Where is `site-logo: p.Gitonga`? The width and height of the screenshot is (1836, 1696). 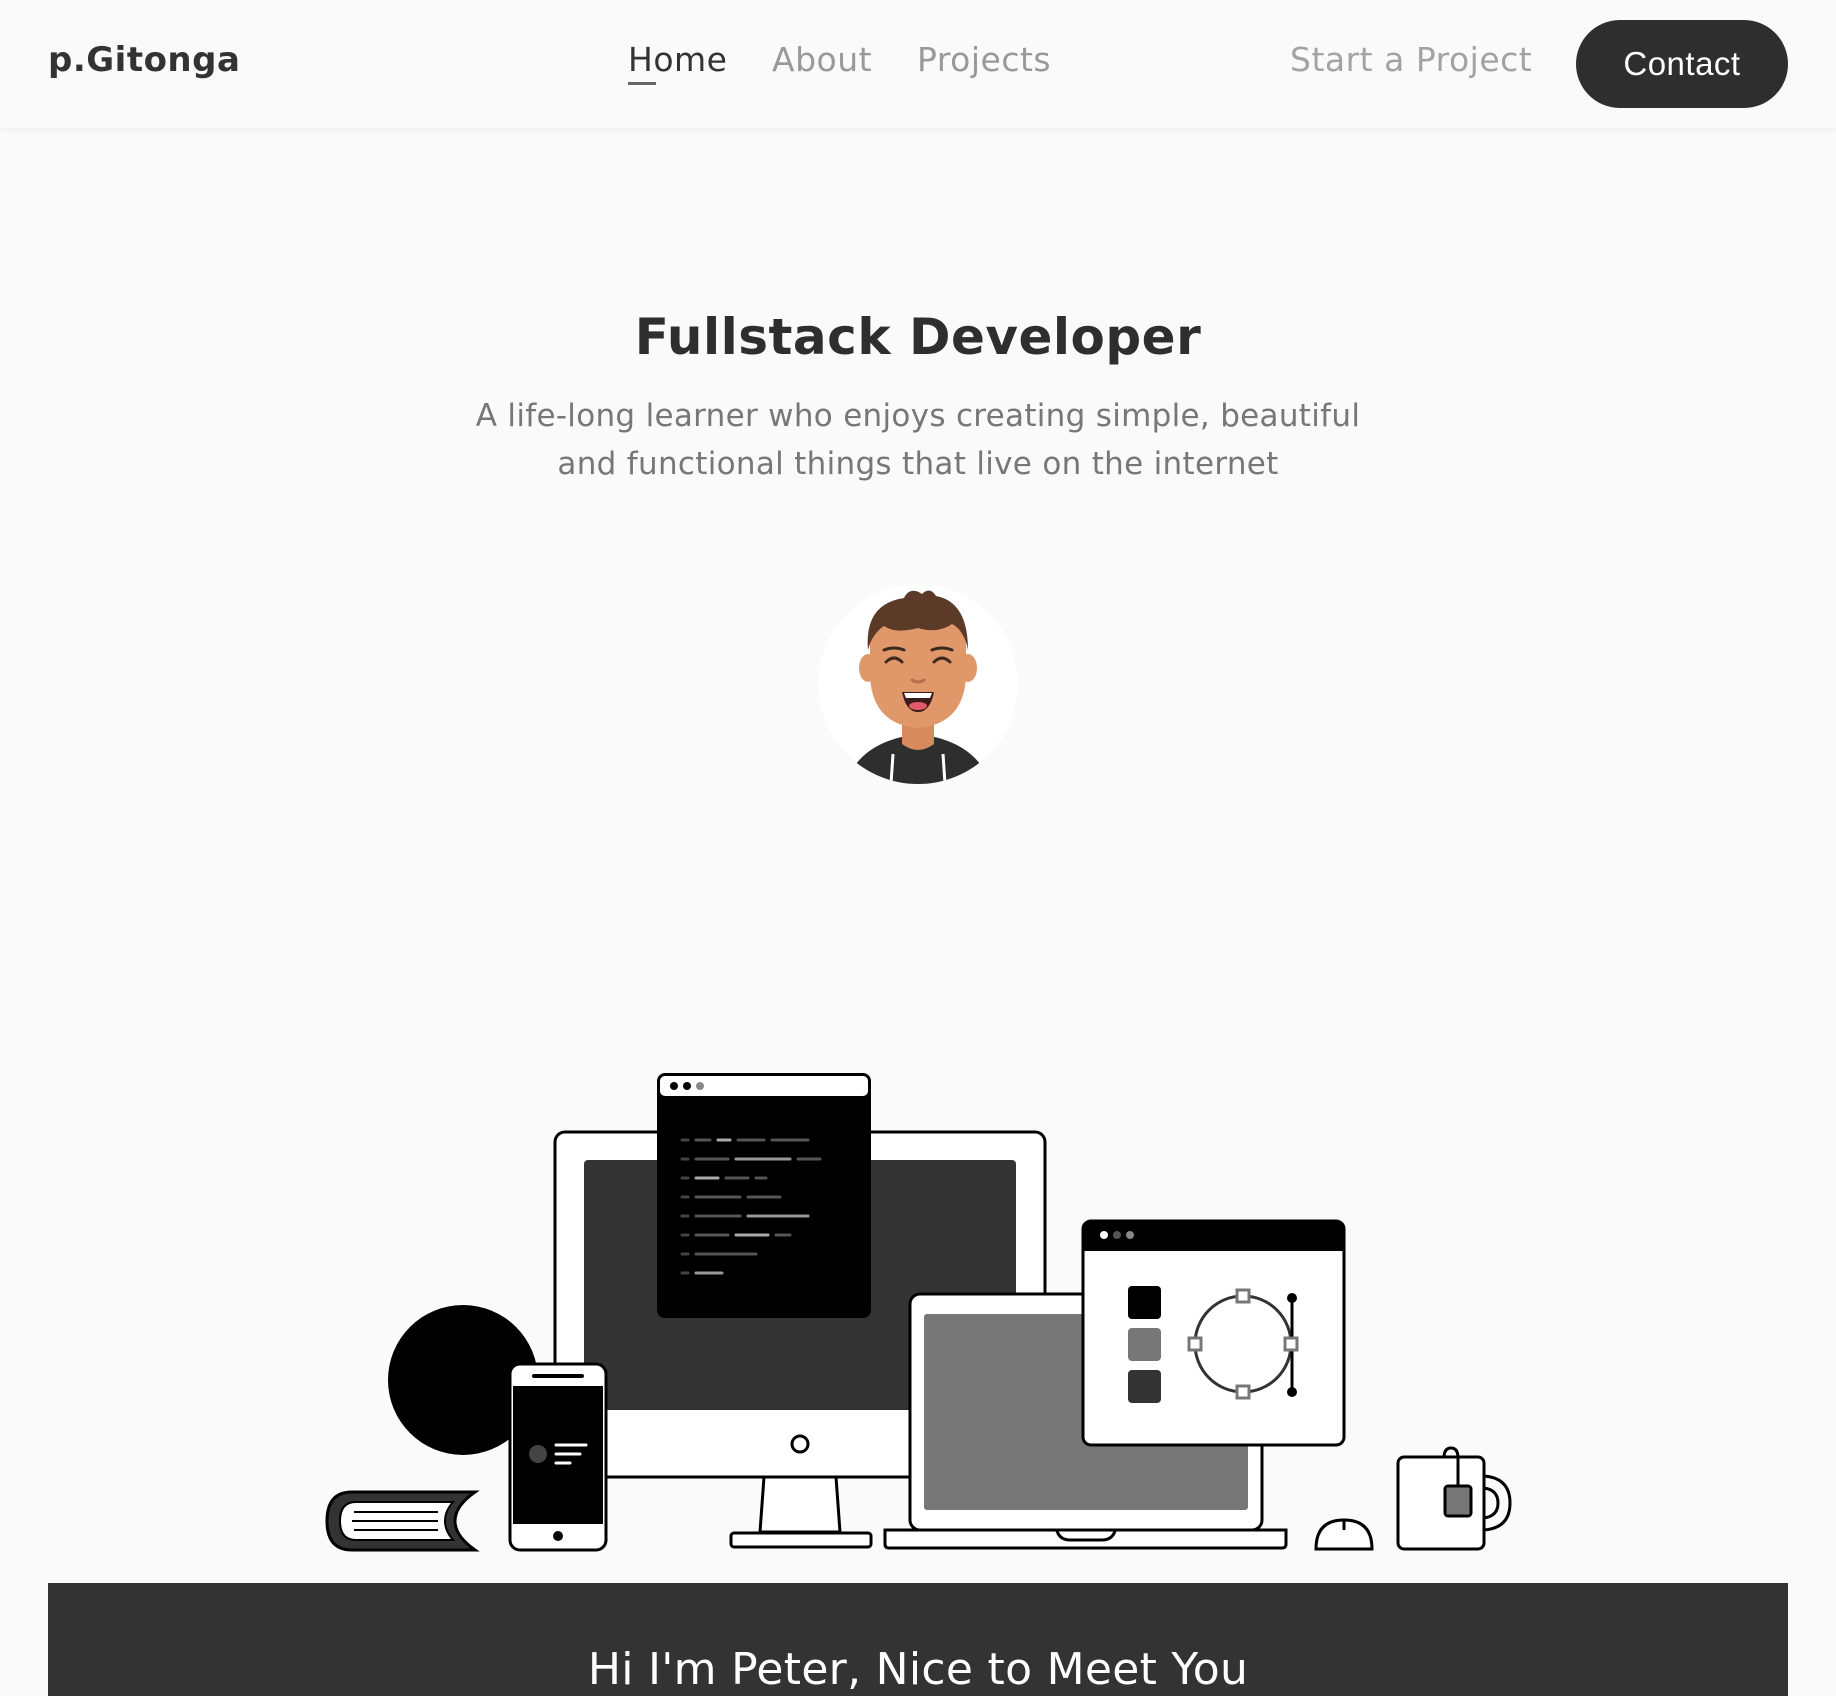
site-logo: p.Gitonga is located at coordinates (144, 60).